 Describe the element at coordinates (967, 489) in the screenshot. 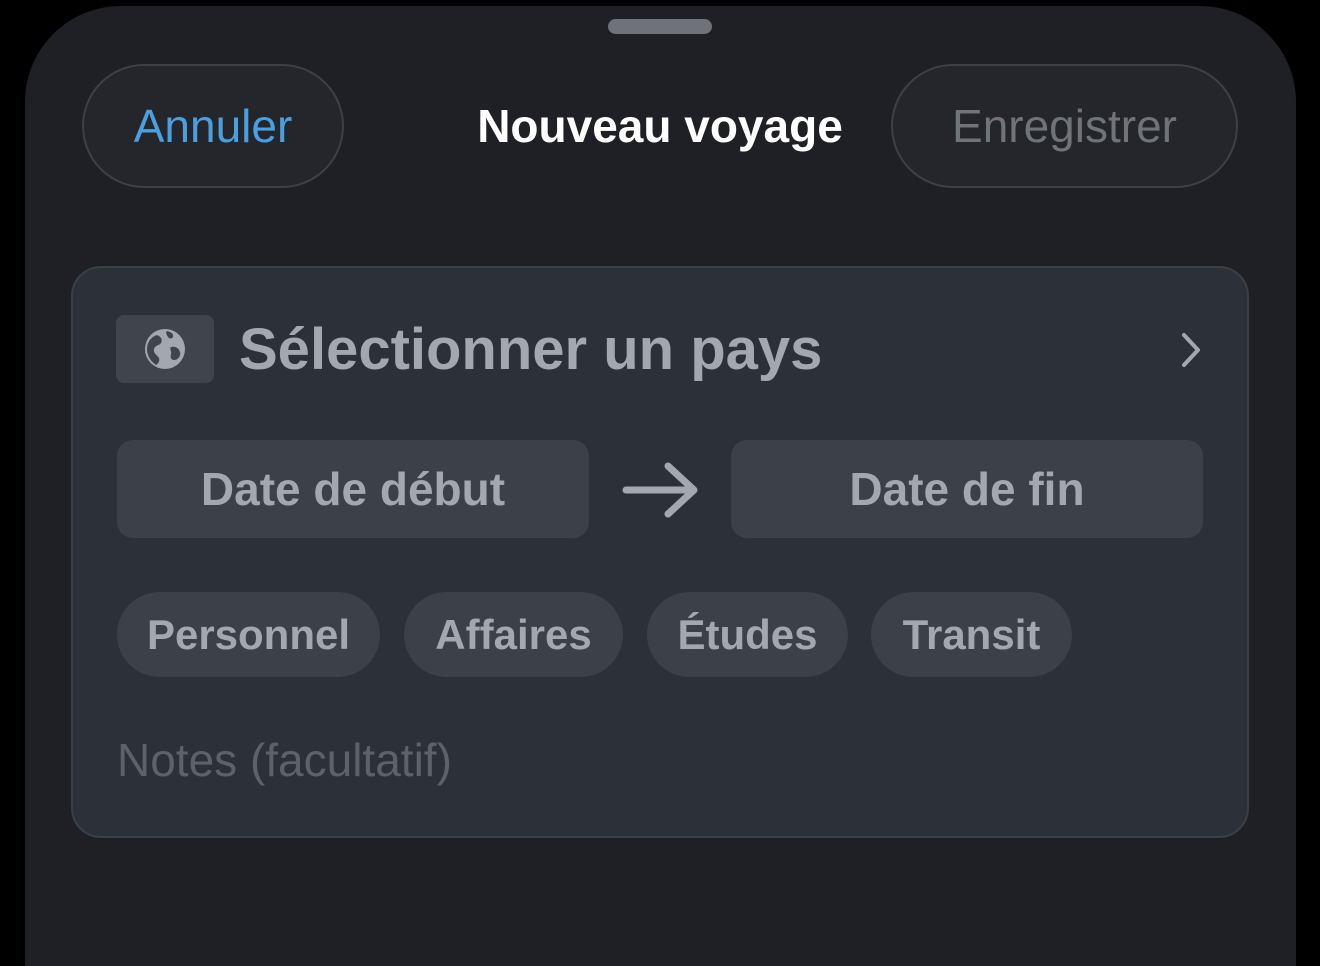

I see `end-date-button: Date de fin` at that location.